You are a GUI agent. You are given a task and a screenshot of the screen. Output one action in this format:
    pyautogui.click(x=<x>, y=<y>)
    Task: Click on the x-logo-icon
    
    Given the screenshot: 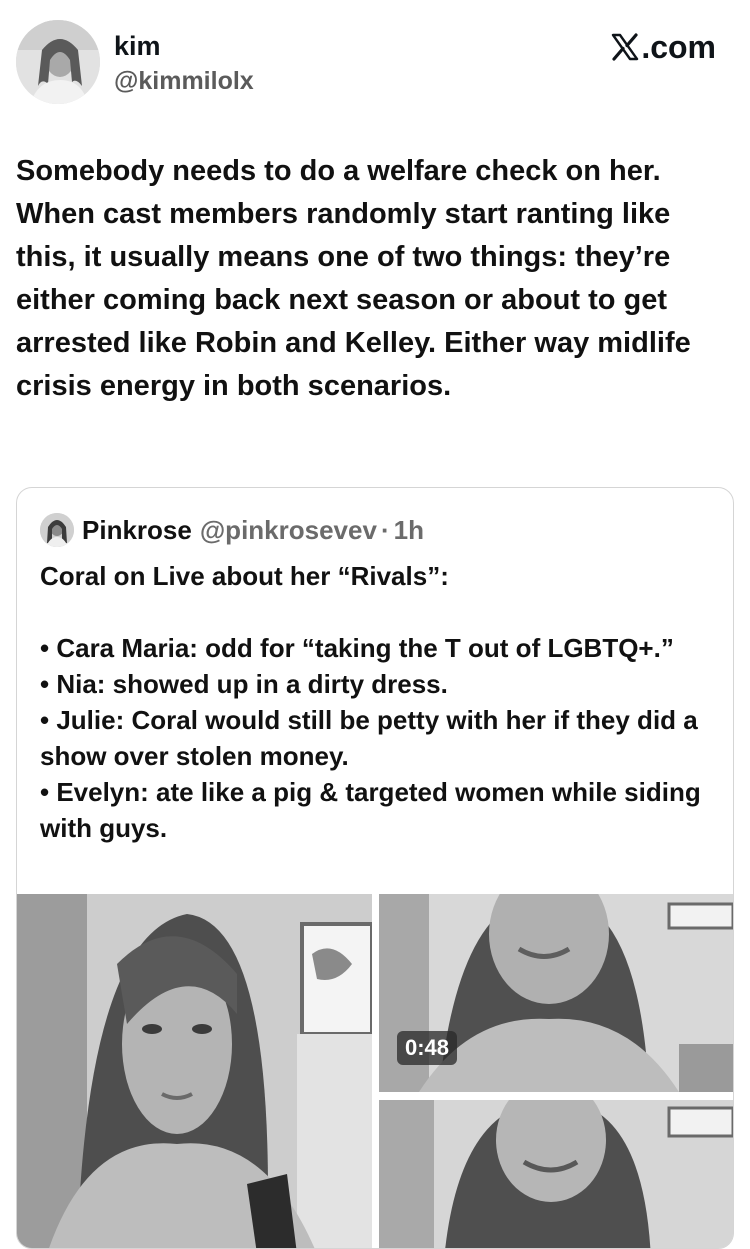 What is the action you would take?
    pyautogui.click(x=625, y=47)
    